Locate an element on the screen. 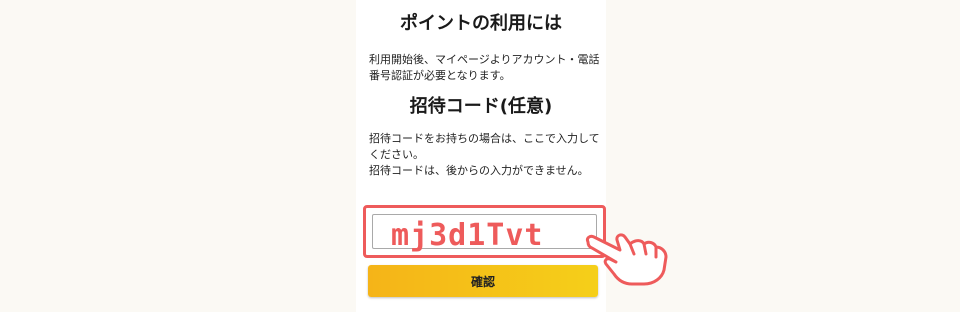 The image size is (960, 312). pointing-hand-icon is located at coordinates (627, 259).